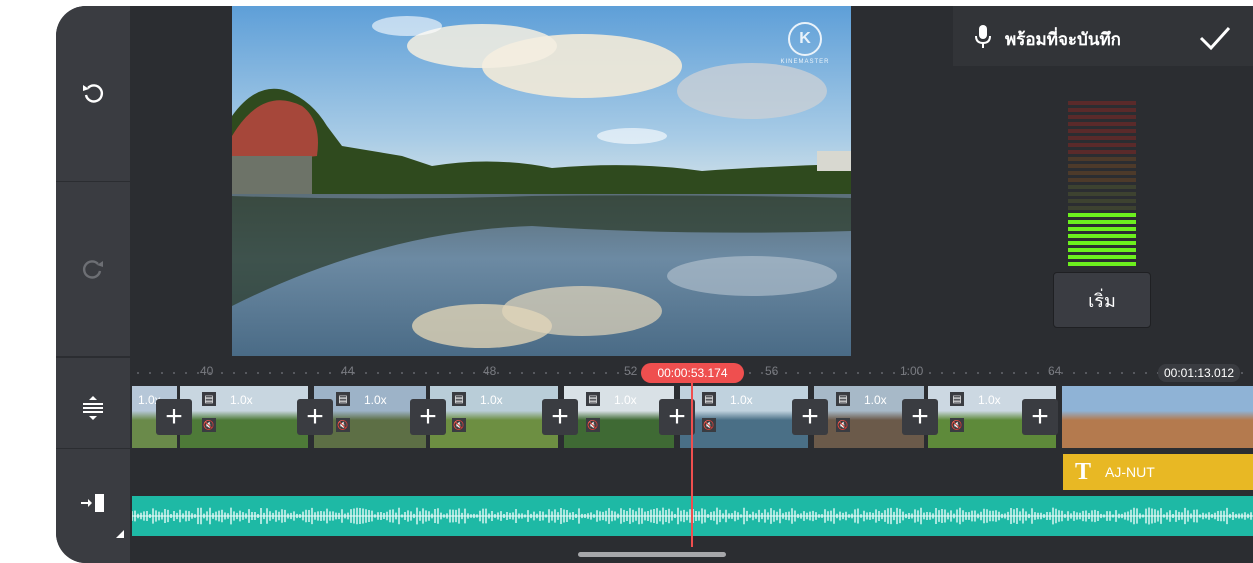  I want to click on undo-icon, so click(93, 93).